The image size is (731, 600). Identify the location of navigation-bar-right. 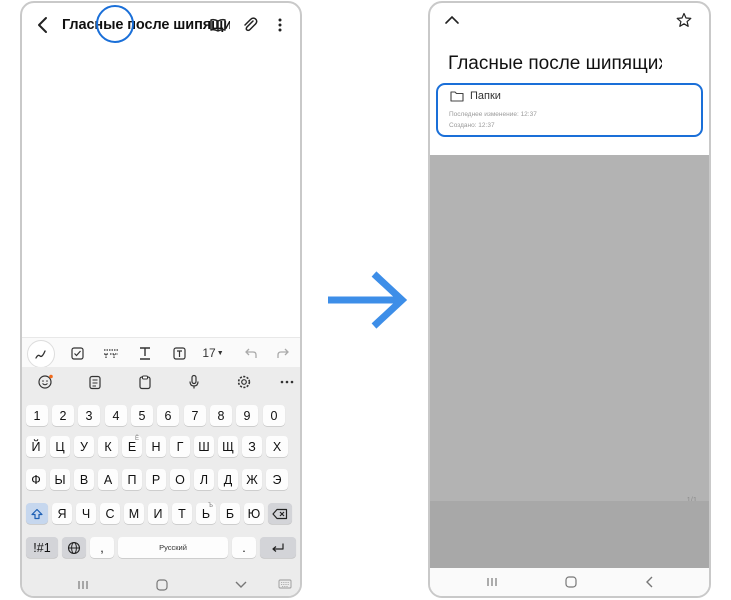
(569, 582).